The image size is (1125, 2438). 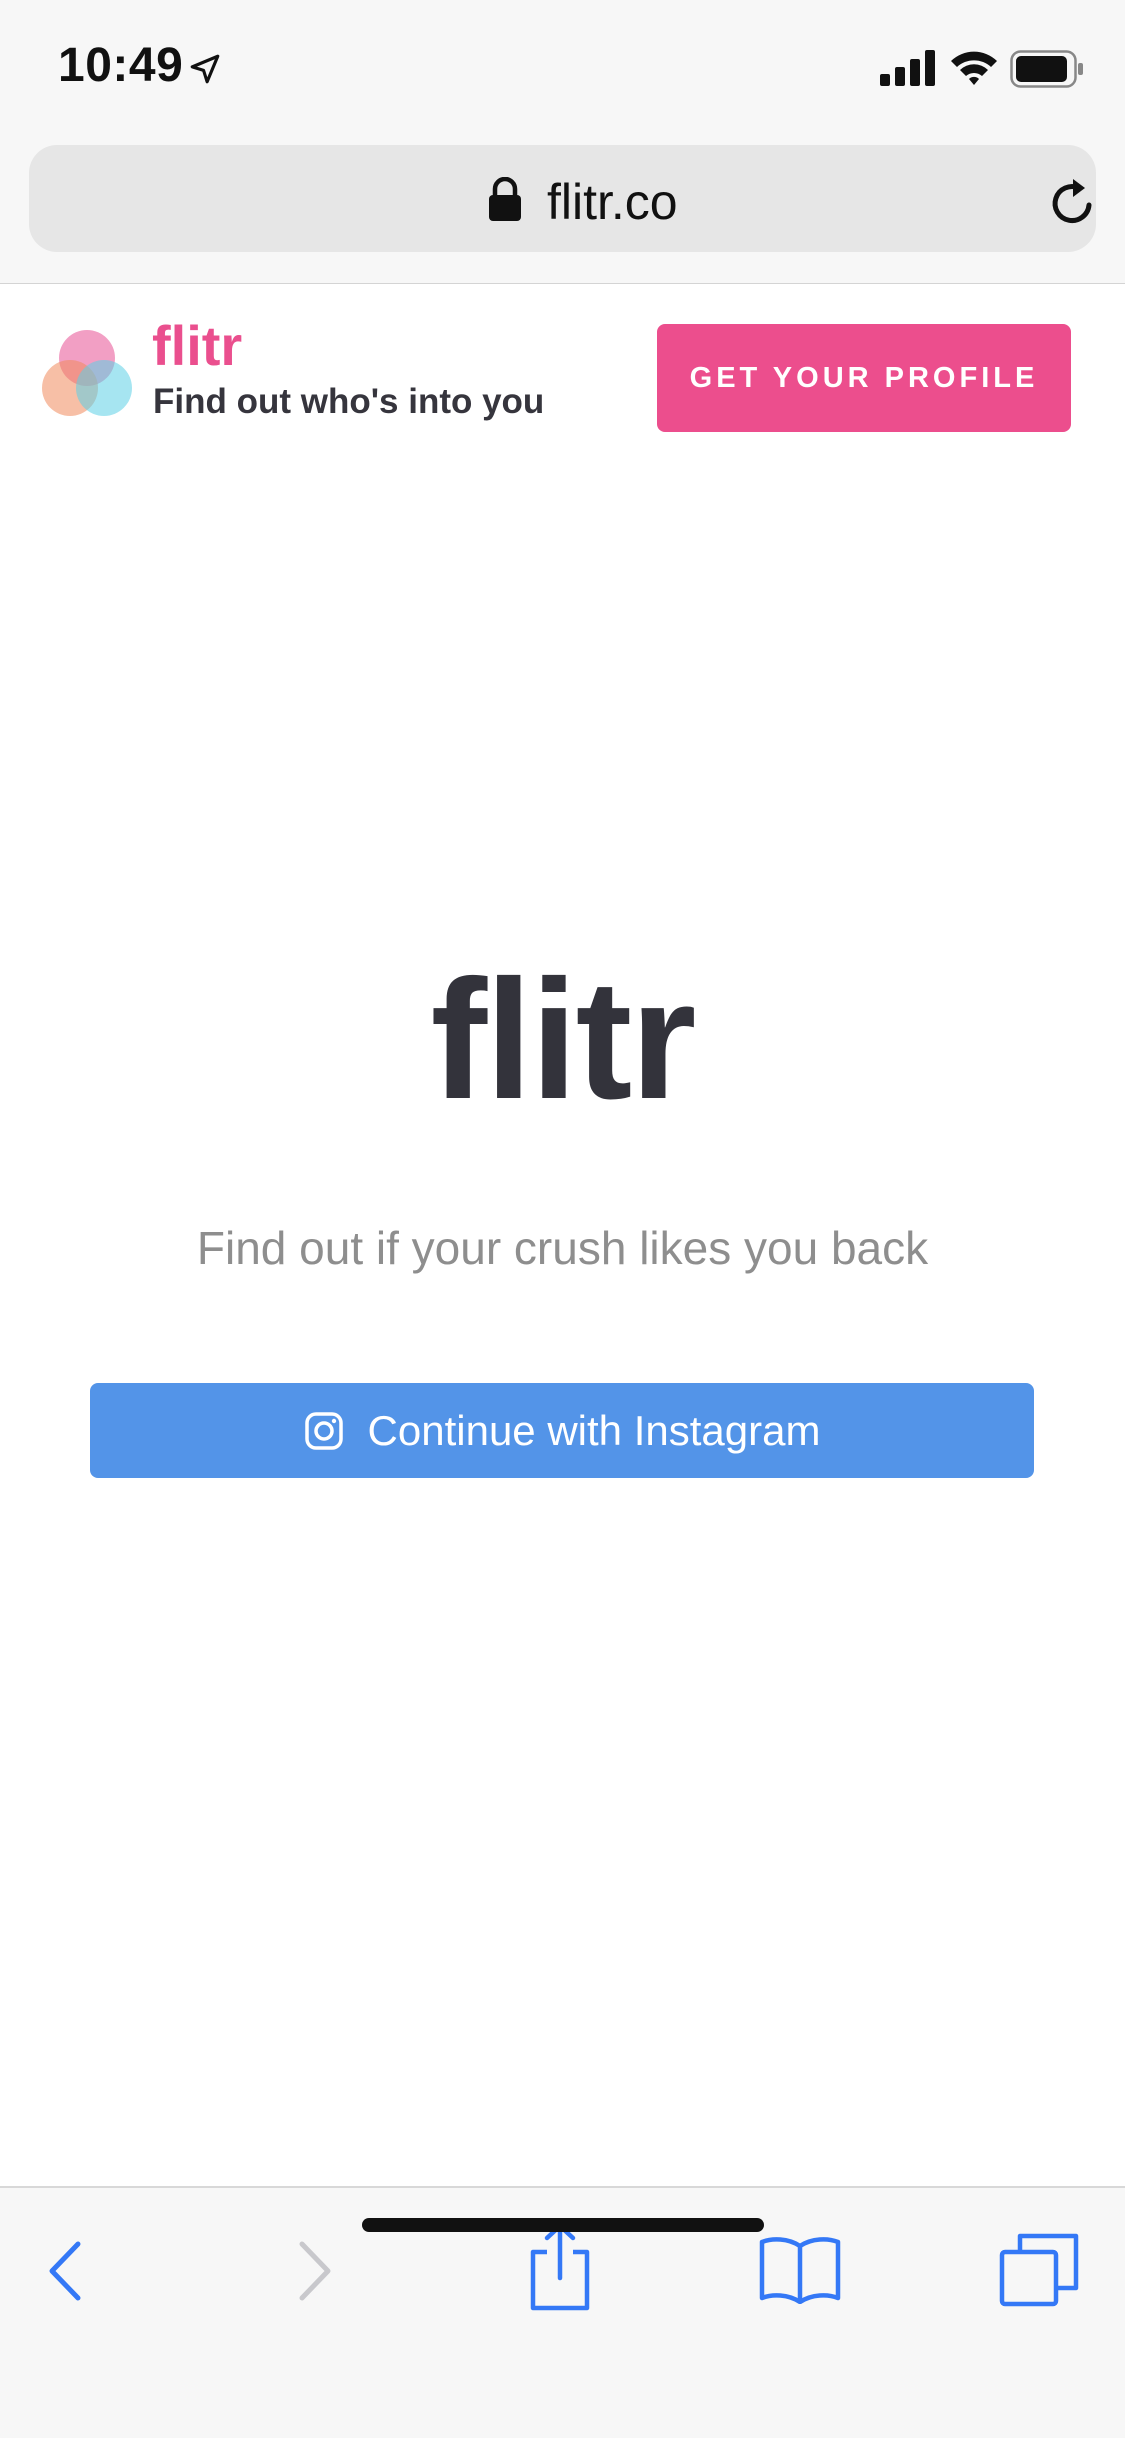 What do you see at coordinates (563, 2225) in the screenshot?
I see `home-indicator` at bounding box center [563, 2225].